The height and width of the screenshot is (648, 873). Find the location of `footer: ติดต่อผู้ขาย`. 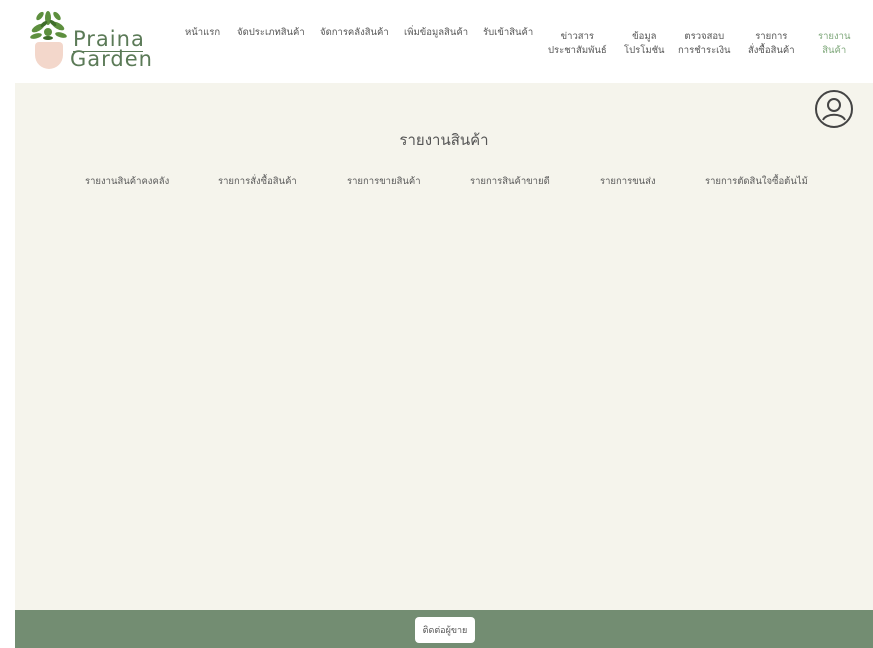

footer: ติดต่อผู้ขาย is located at coordinates (444, 629).